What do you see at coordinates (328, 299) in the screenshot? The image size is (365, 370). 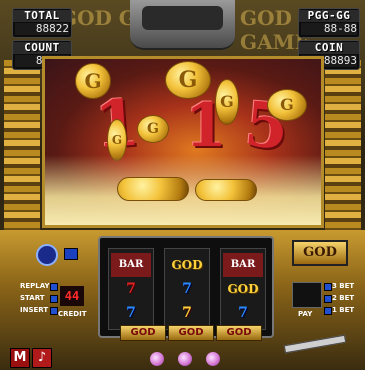 I see `bet2-lamp` at bounding box center [328, 299].